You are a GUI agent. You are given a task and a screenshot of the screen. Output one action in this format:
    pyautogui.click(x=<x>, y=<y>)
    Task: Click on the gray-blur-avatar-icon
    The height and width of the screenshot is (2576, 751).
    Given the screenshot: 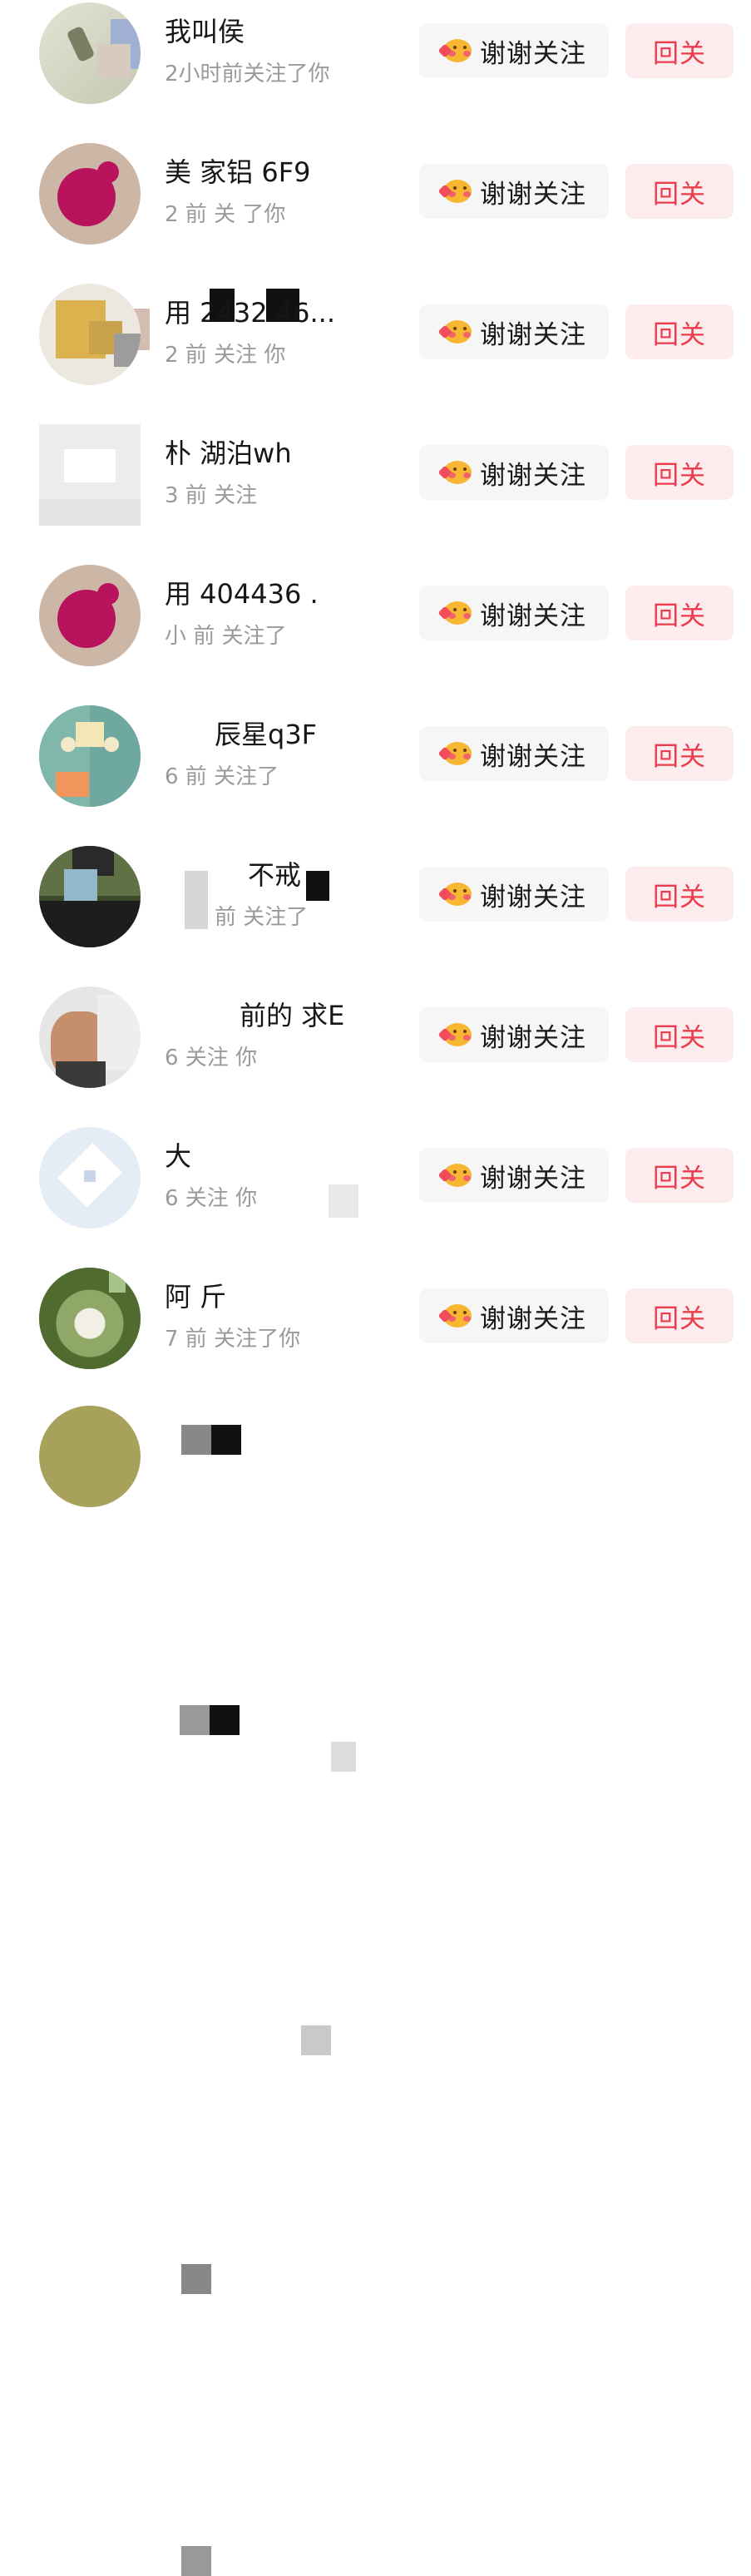 What is the action you would take?
    pyautogui.click(x=90, y=475)
    